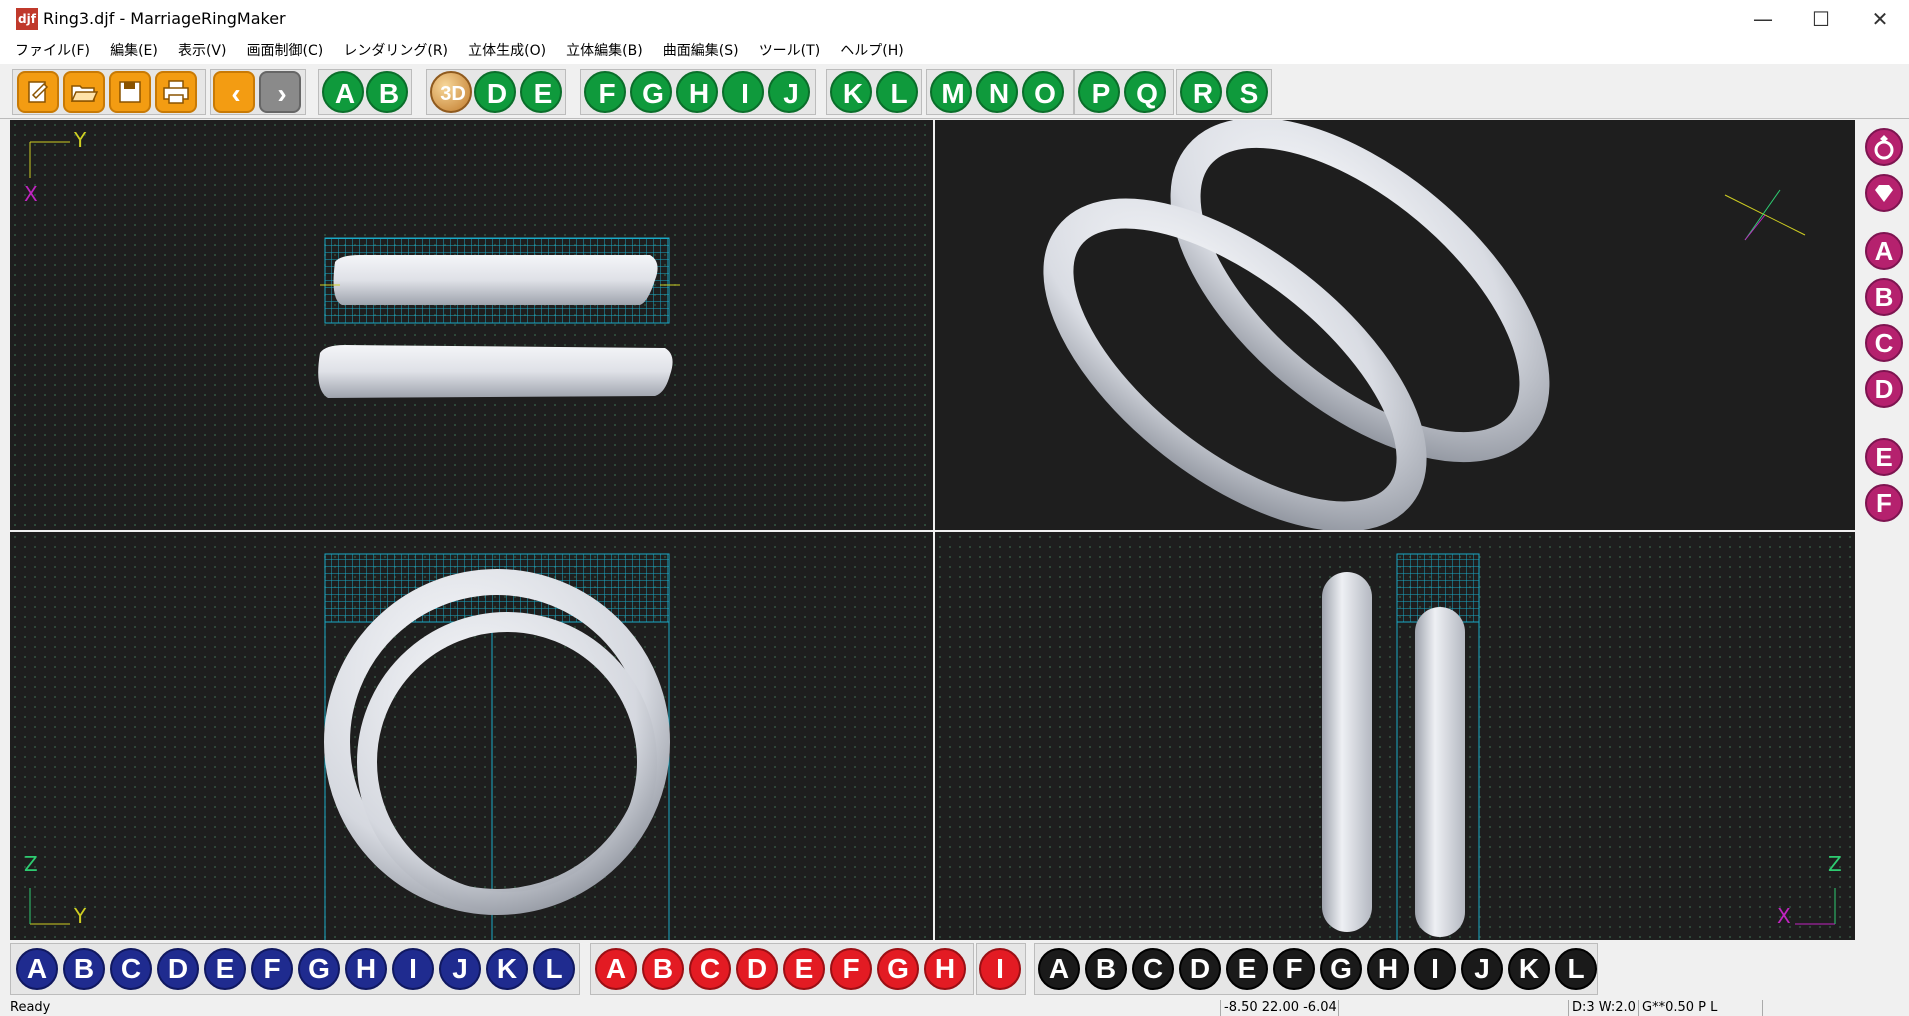  Describe the element at coordinates (234, 92) in the screenshot. I see `back-button: ‹` at that location.